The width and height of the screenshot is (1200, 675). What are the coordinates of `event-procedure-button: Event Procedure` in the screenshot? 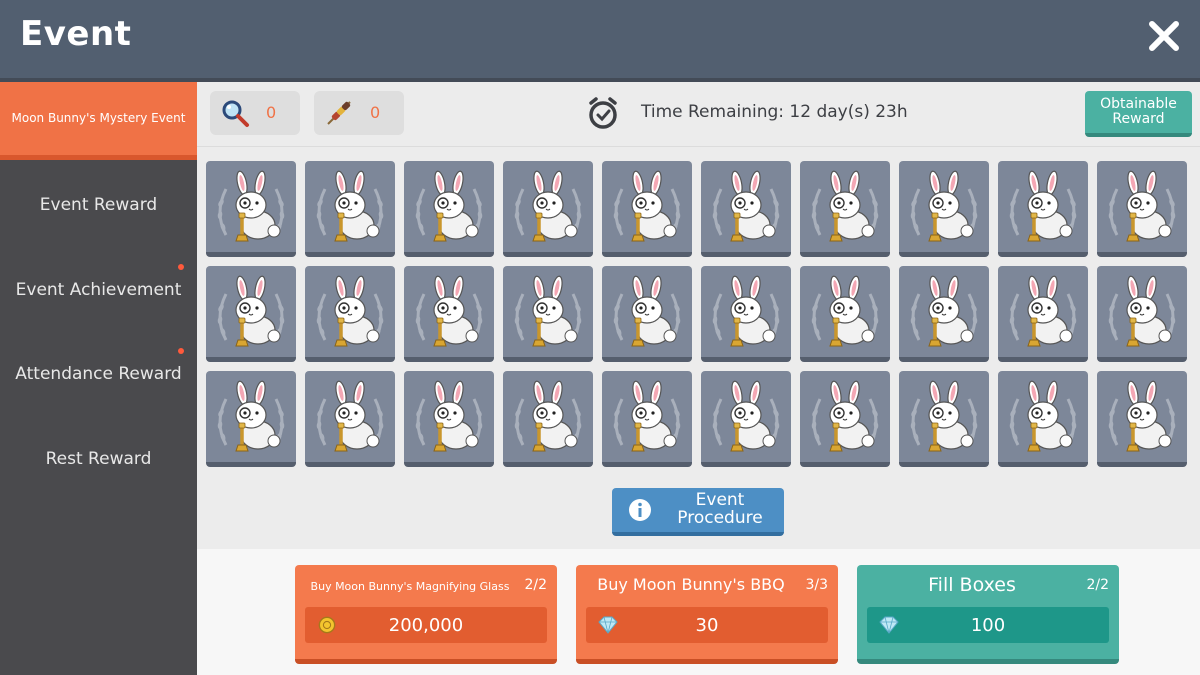 It's located at (698, 512).